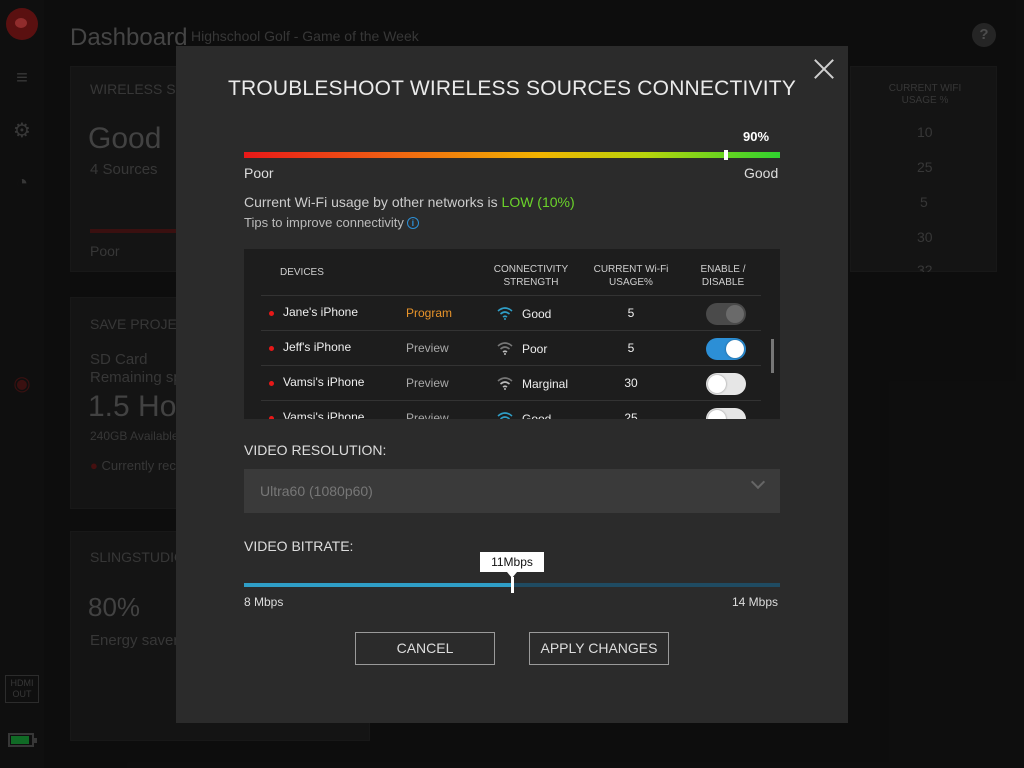  Describe the element at coordinates (538, 202) in the screenshot. I see `wifi-usage-level: LOW (10%)` at that location.